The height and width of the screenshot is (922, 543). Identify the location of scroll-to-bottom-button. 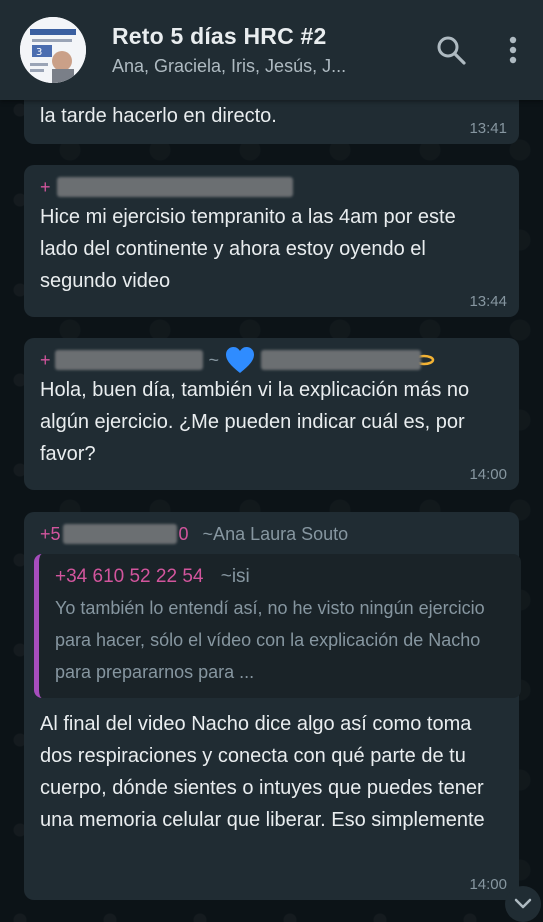
(523, 904).